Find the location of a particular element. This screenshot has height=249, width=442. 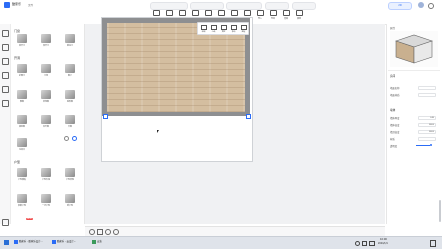

doorway-icon is located at coordinates (46, 68).